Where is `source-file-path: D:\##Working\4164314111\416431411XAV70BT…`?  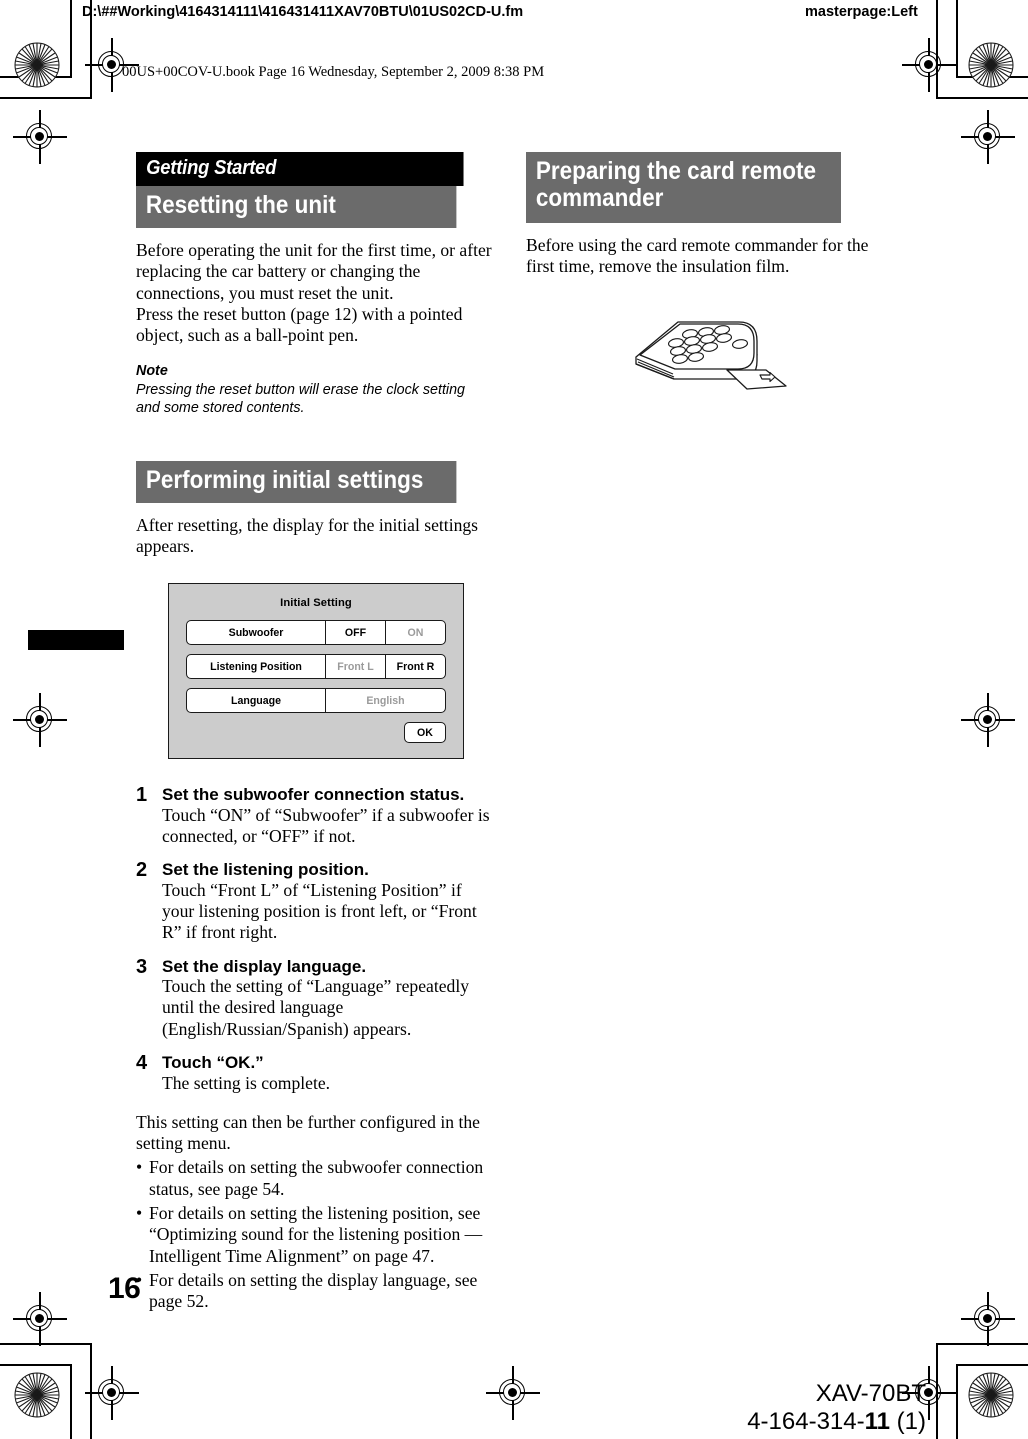
source-file-path: D:\##Working\4164314111\416431411XAV70BT… is located at coordinates (303, 12).